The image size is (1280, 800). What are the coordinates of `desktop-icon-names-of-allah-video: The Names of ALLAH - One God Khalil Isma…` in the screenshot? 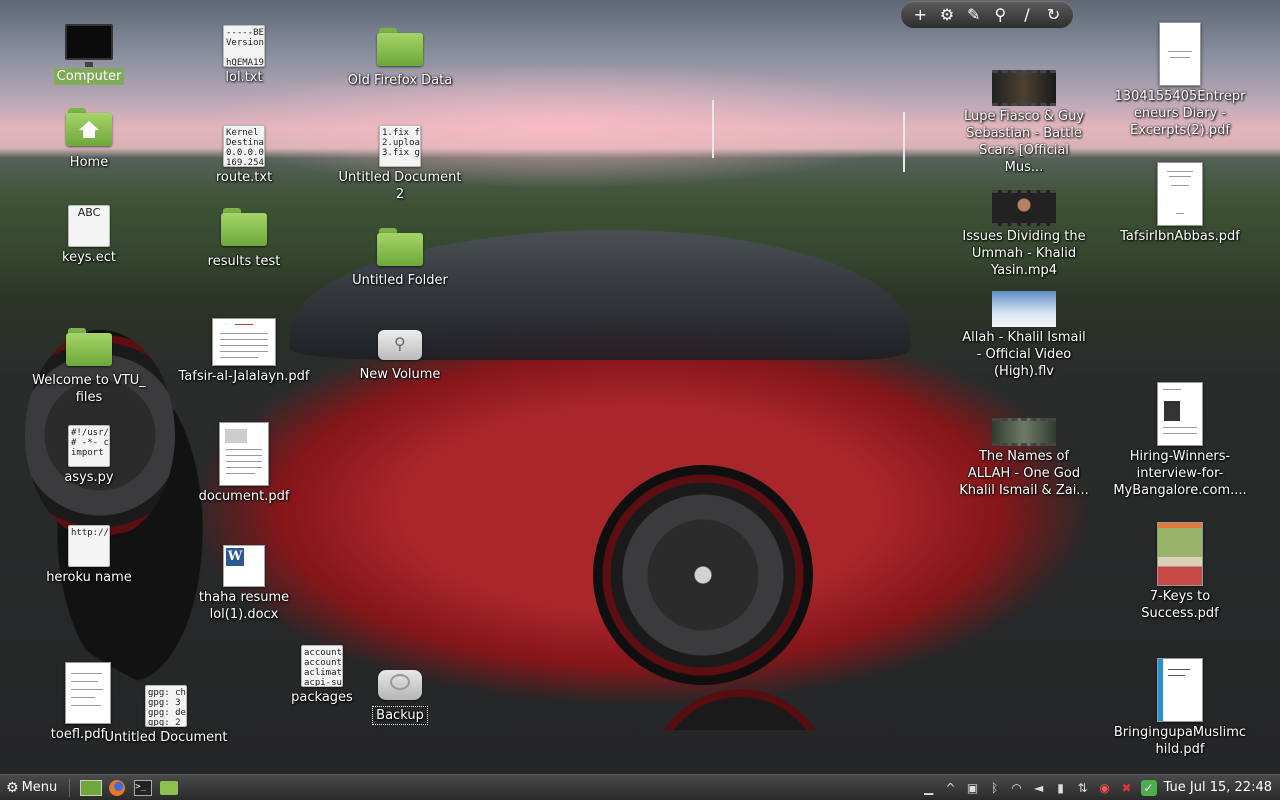 It's located at (1024, 458).